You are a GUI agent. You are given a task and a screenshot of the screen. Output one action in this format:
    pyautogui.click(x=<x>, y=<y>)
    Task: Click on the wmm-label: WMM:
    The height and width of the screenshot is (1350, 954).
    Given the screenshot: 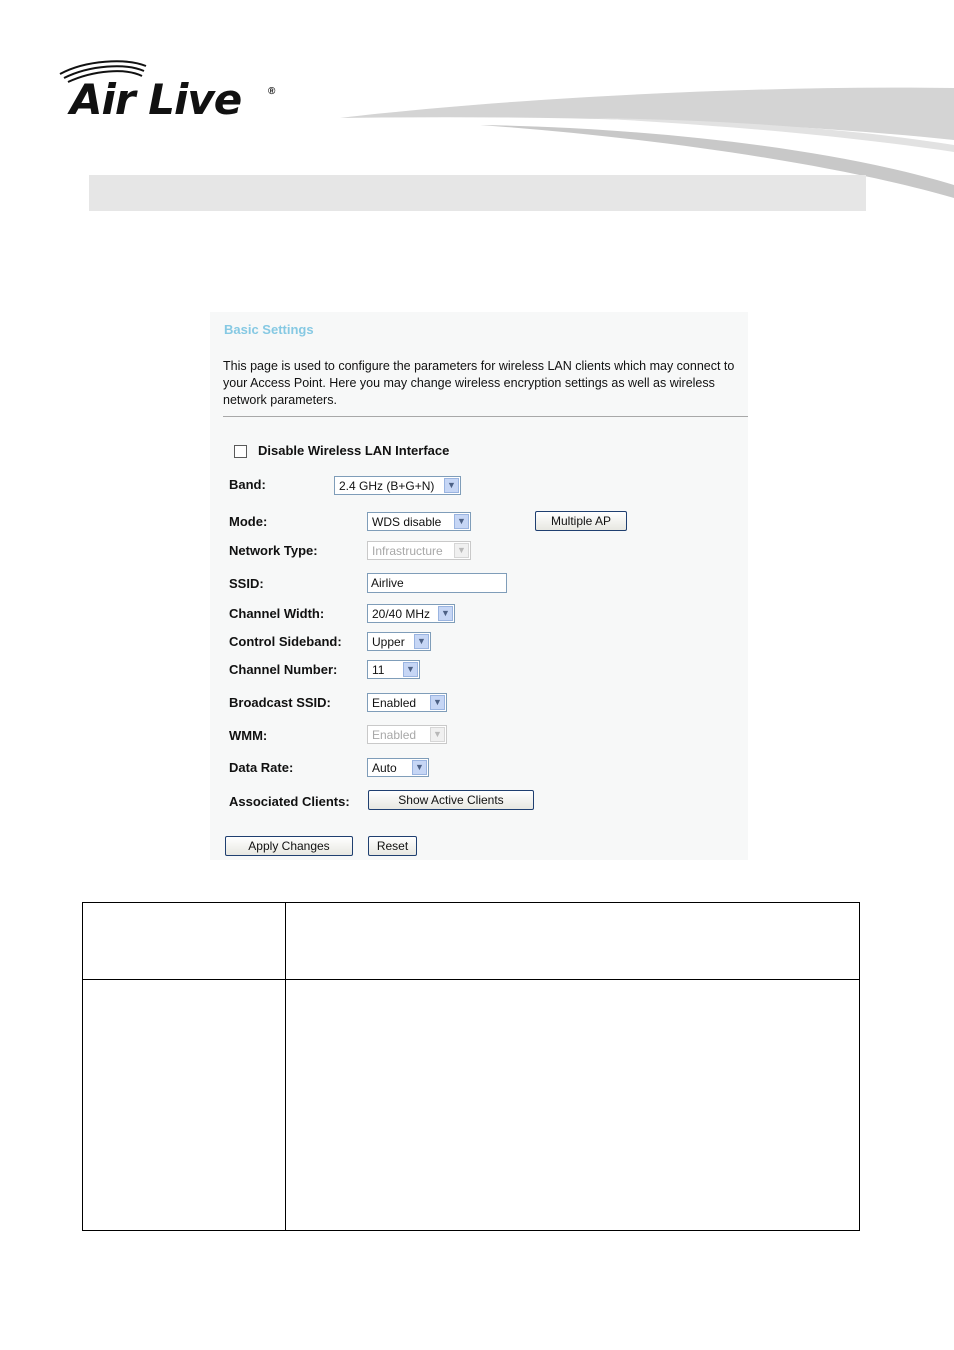 What is the action you would take?
    pyautogui.click(x=248, y=735)
    